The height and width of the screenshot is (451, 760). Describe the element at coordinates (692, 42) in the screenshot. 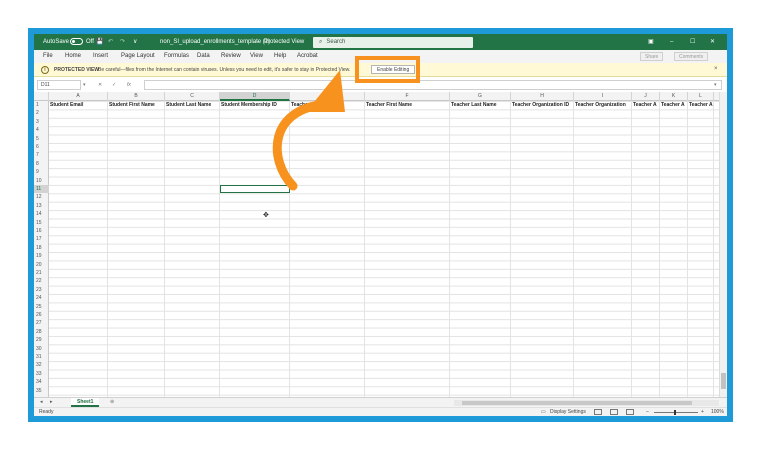

I see `restore-button: ☐` at that location.